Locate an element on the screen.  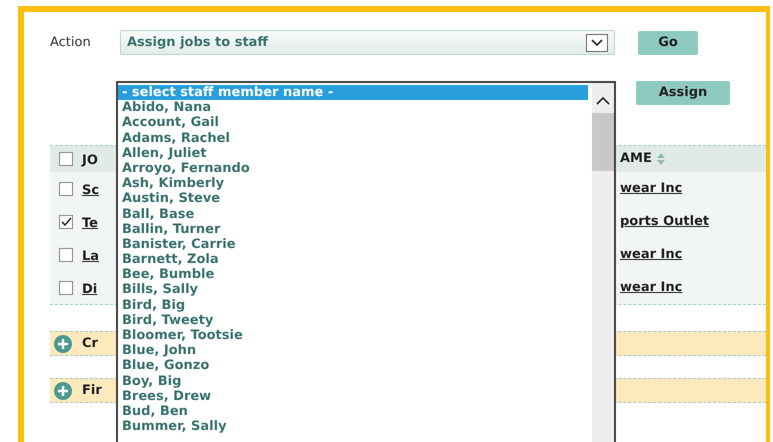
staff-option: - select staff member name - is located at coordinates (353, 92).